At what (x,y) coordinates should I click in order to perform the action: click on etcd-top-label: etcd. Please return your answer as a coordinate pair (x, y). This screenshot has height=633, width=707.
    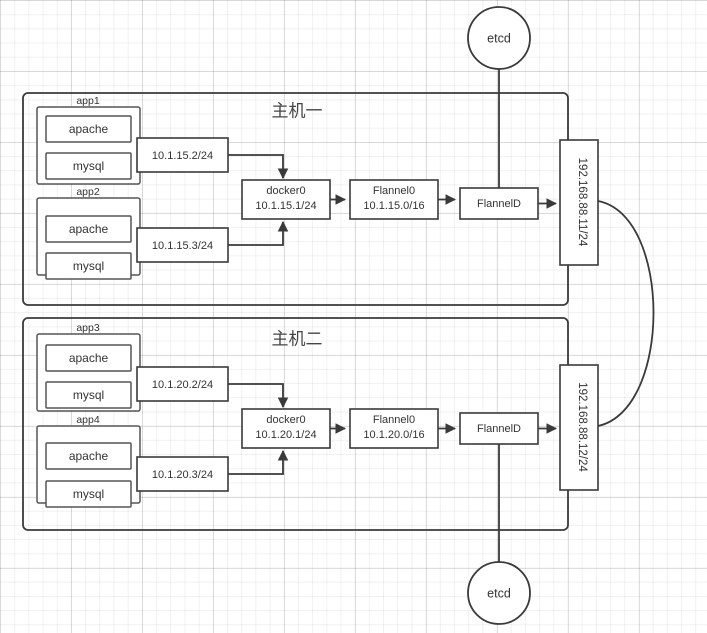
    Looking at the image, I should click on (499, 38).